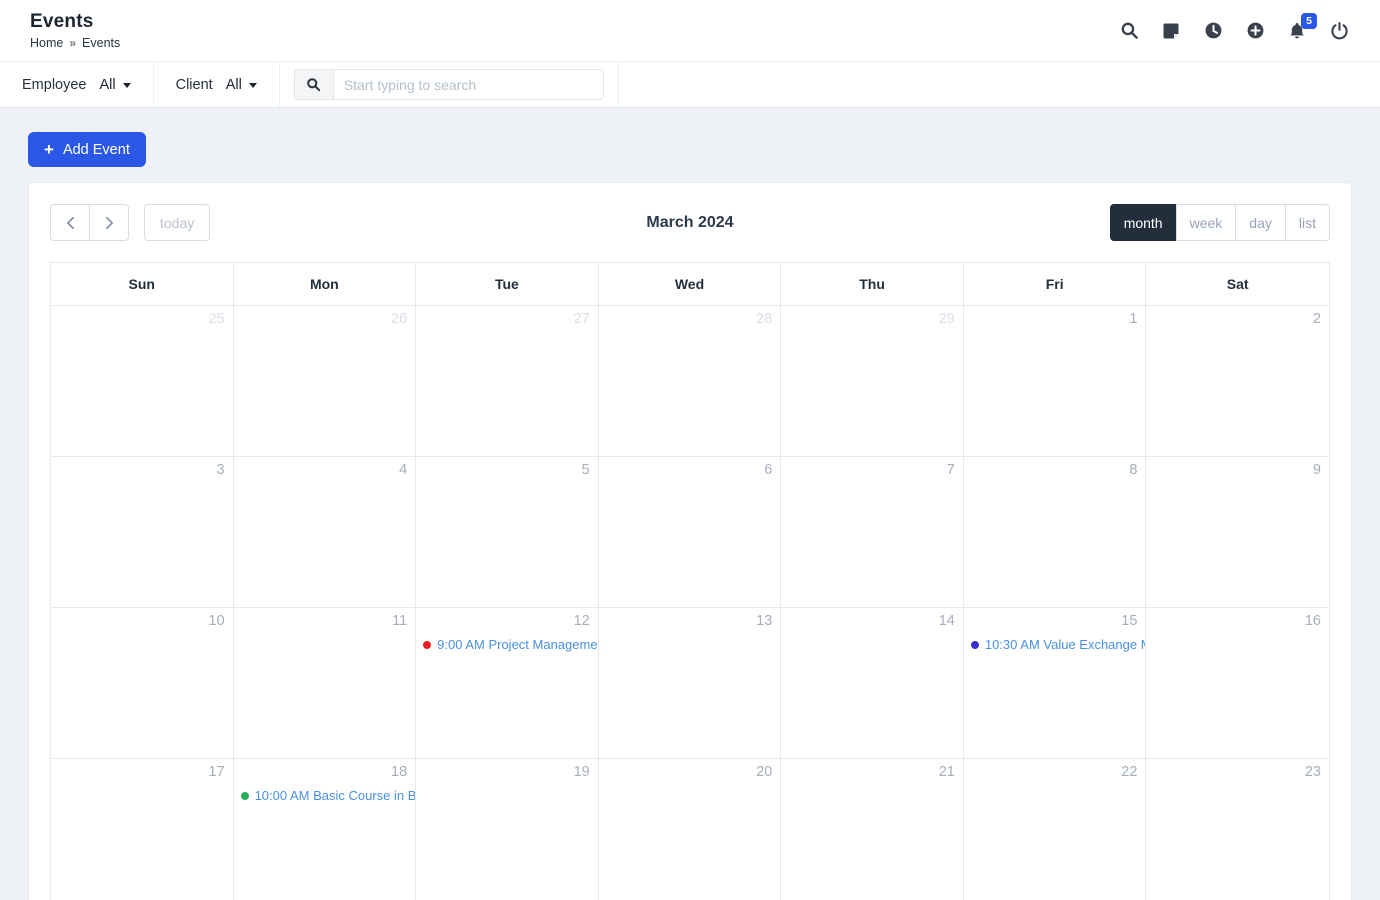  I want to click on day-cell-28: 28, so click(690, 381).